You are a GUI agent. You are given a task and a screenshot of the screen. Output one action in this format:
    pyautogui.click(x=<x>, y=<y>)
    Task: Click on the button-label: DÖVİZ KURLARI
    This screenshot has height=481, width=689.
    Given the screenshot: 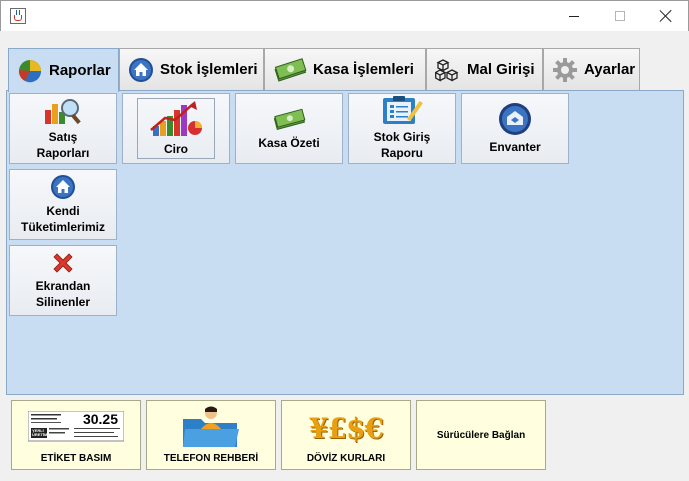 What is the action you would take?
    pyautogui.click(x=346, y=458)
    